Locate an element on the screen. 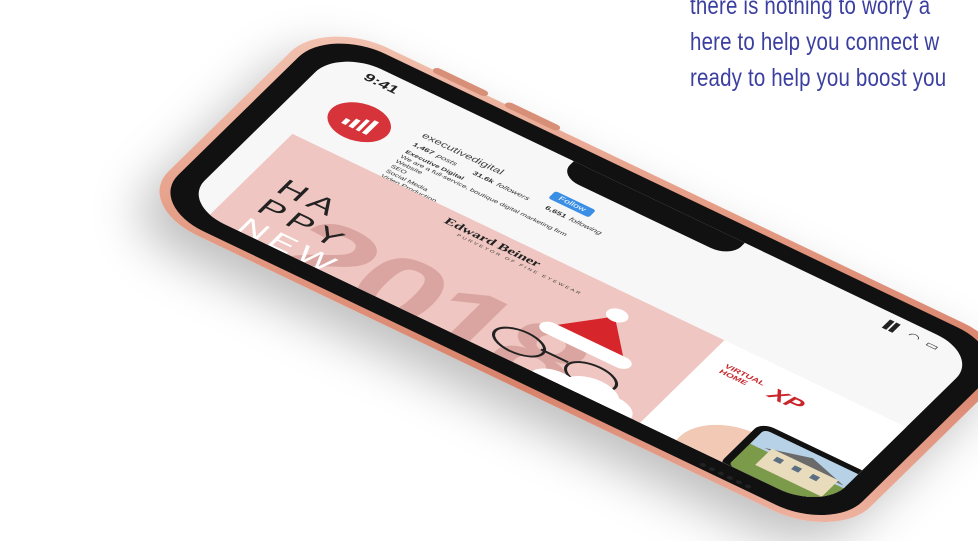 The height and width of the screenshot is (541, 978). avatar is located at coordinates (359, 122).